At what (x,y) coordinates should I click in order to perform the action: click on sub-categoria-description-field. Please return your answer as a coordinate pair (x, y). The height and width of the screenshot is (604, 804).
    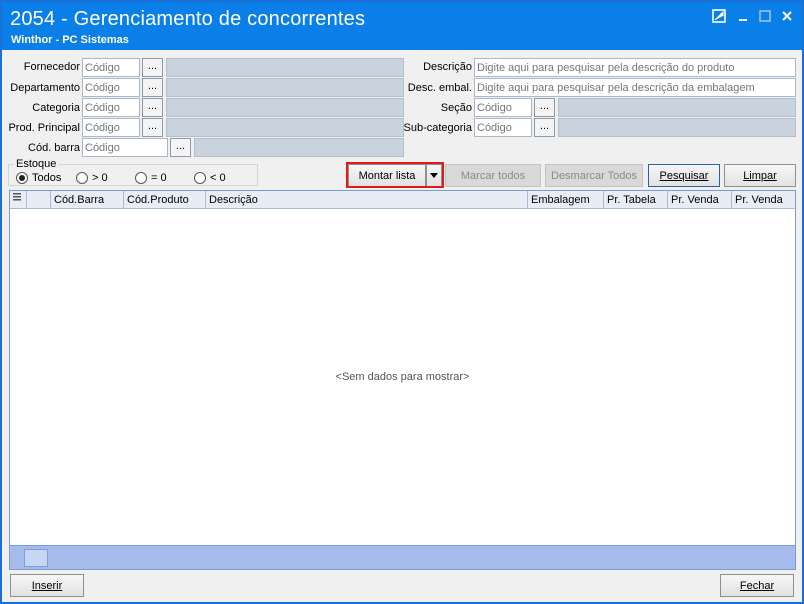
    Looking at the image, I should click on (677, 127).